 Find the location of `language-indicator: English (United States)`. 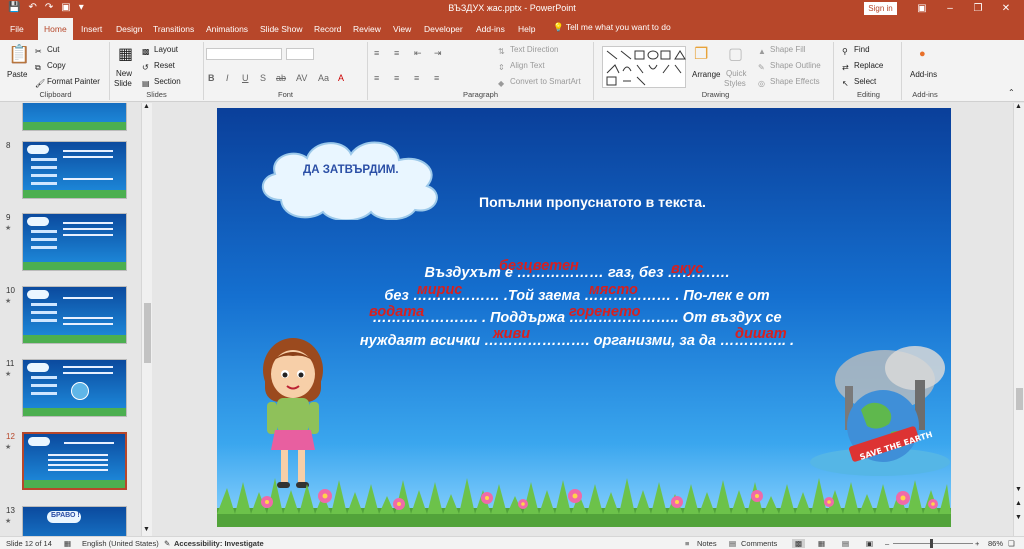

language-indicator: English (United States) is located at coordinates (120, 543).